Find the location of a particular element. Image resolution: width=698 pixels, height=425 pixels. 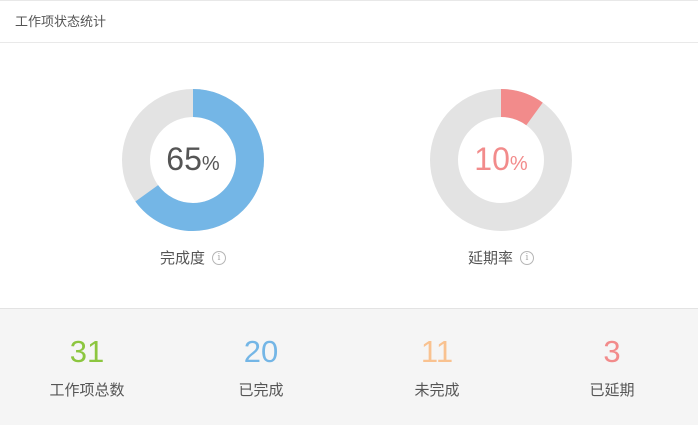

completion-label-row: 完成度 i is located at coordinates (193, 257).